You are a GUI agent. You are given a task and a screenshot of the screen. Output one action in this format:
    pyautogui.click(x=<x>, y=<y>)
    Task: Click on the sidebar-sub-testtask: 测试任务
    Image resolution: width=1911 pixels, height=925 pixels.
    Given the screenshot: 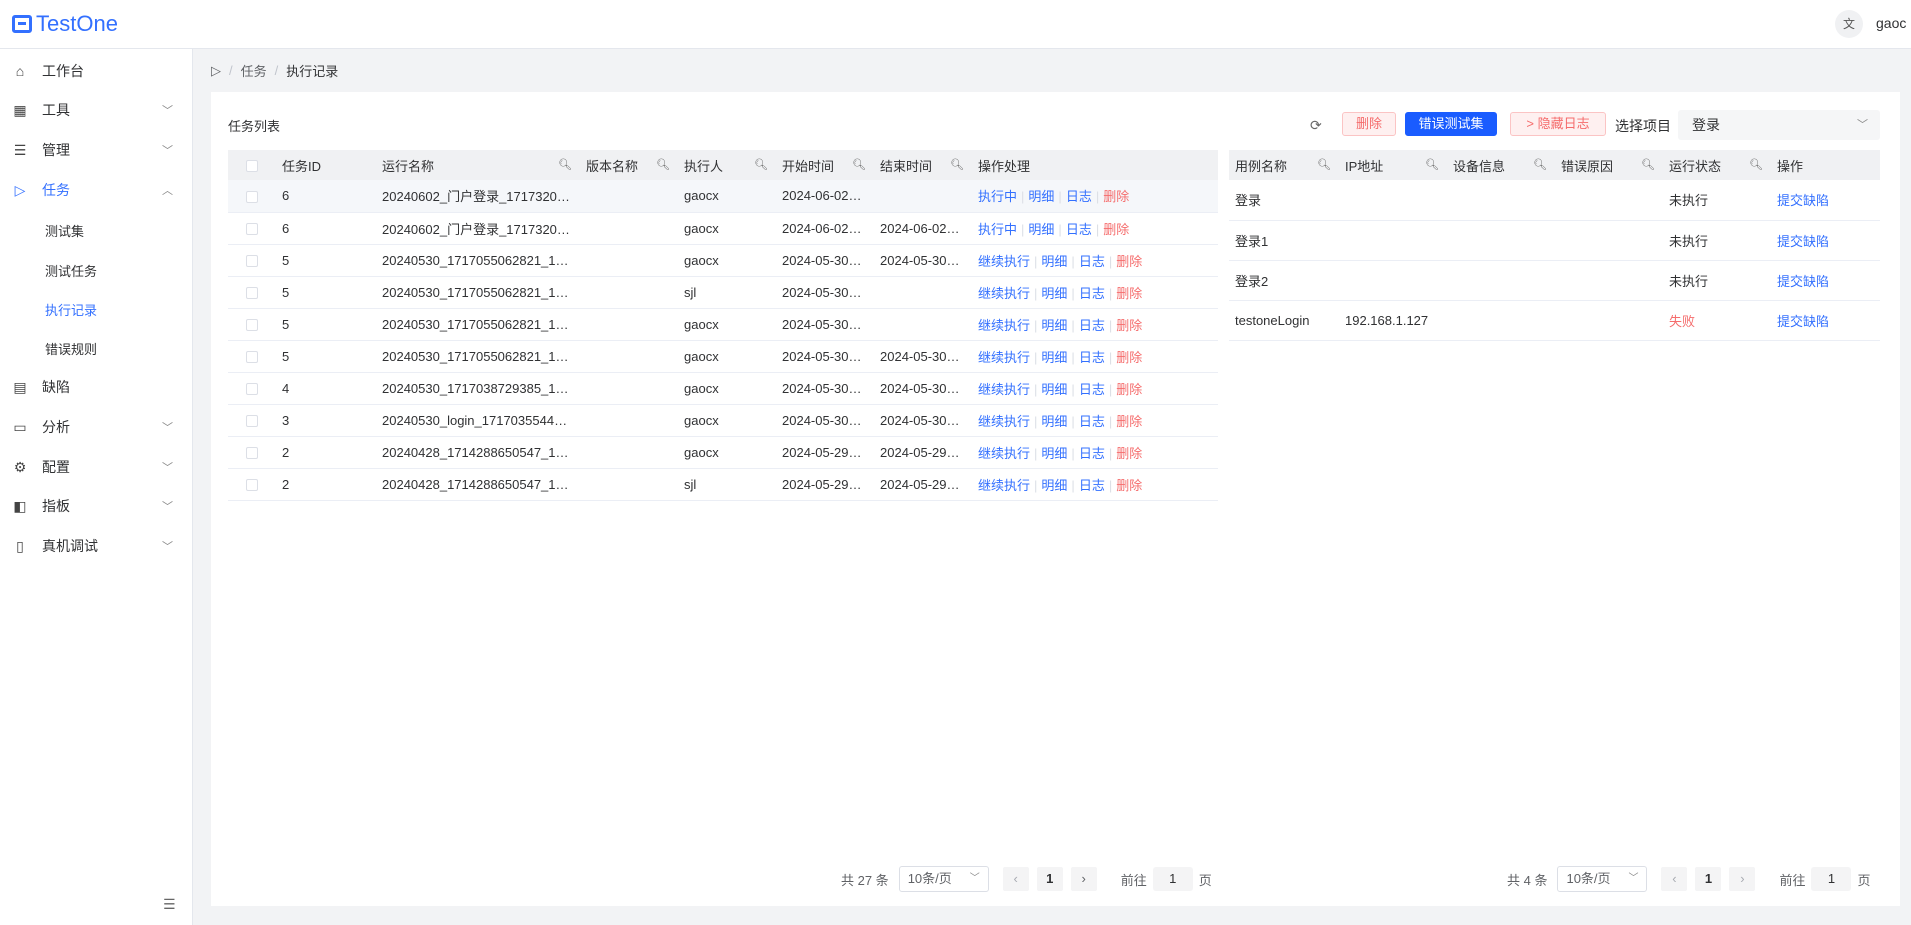 What is the action you would take?
    pyautogui.click(x=71, y=270)
    